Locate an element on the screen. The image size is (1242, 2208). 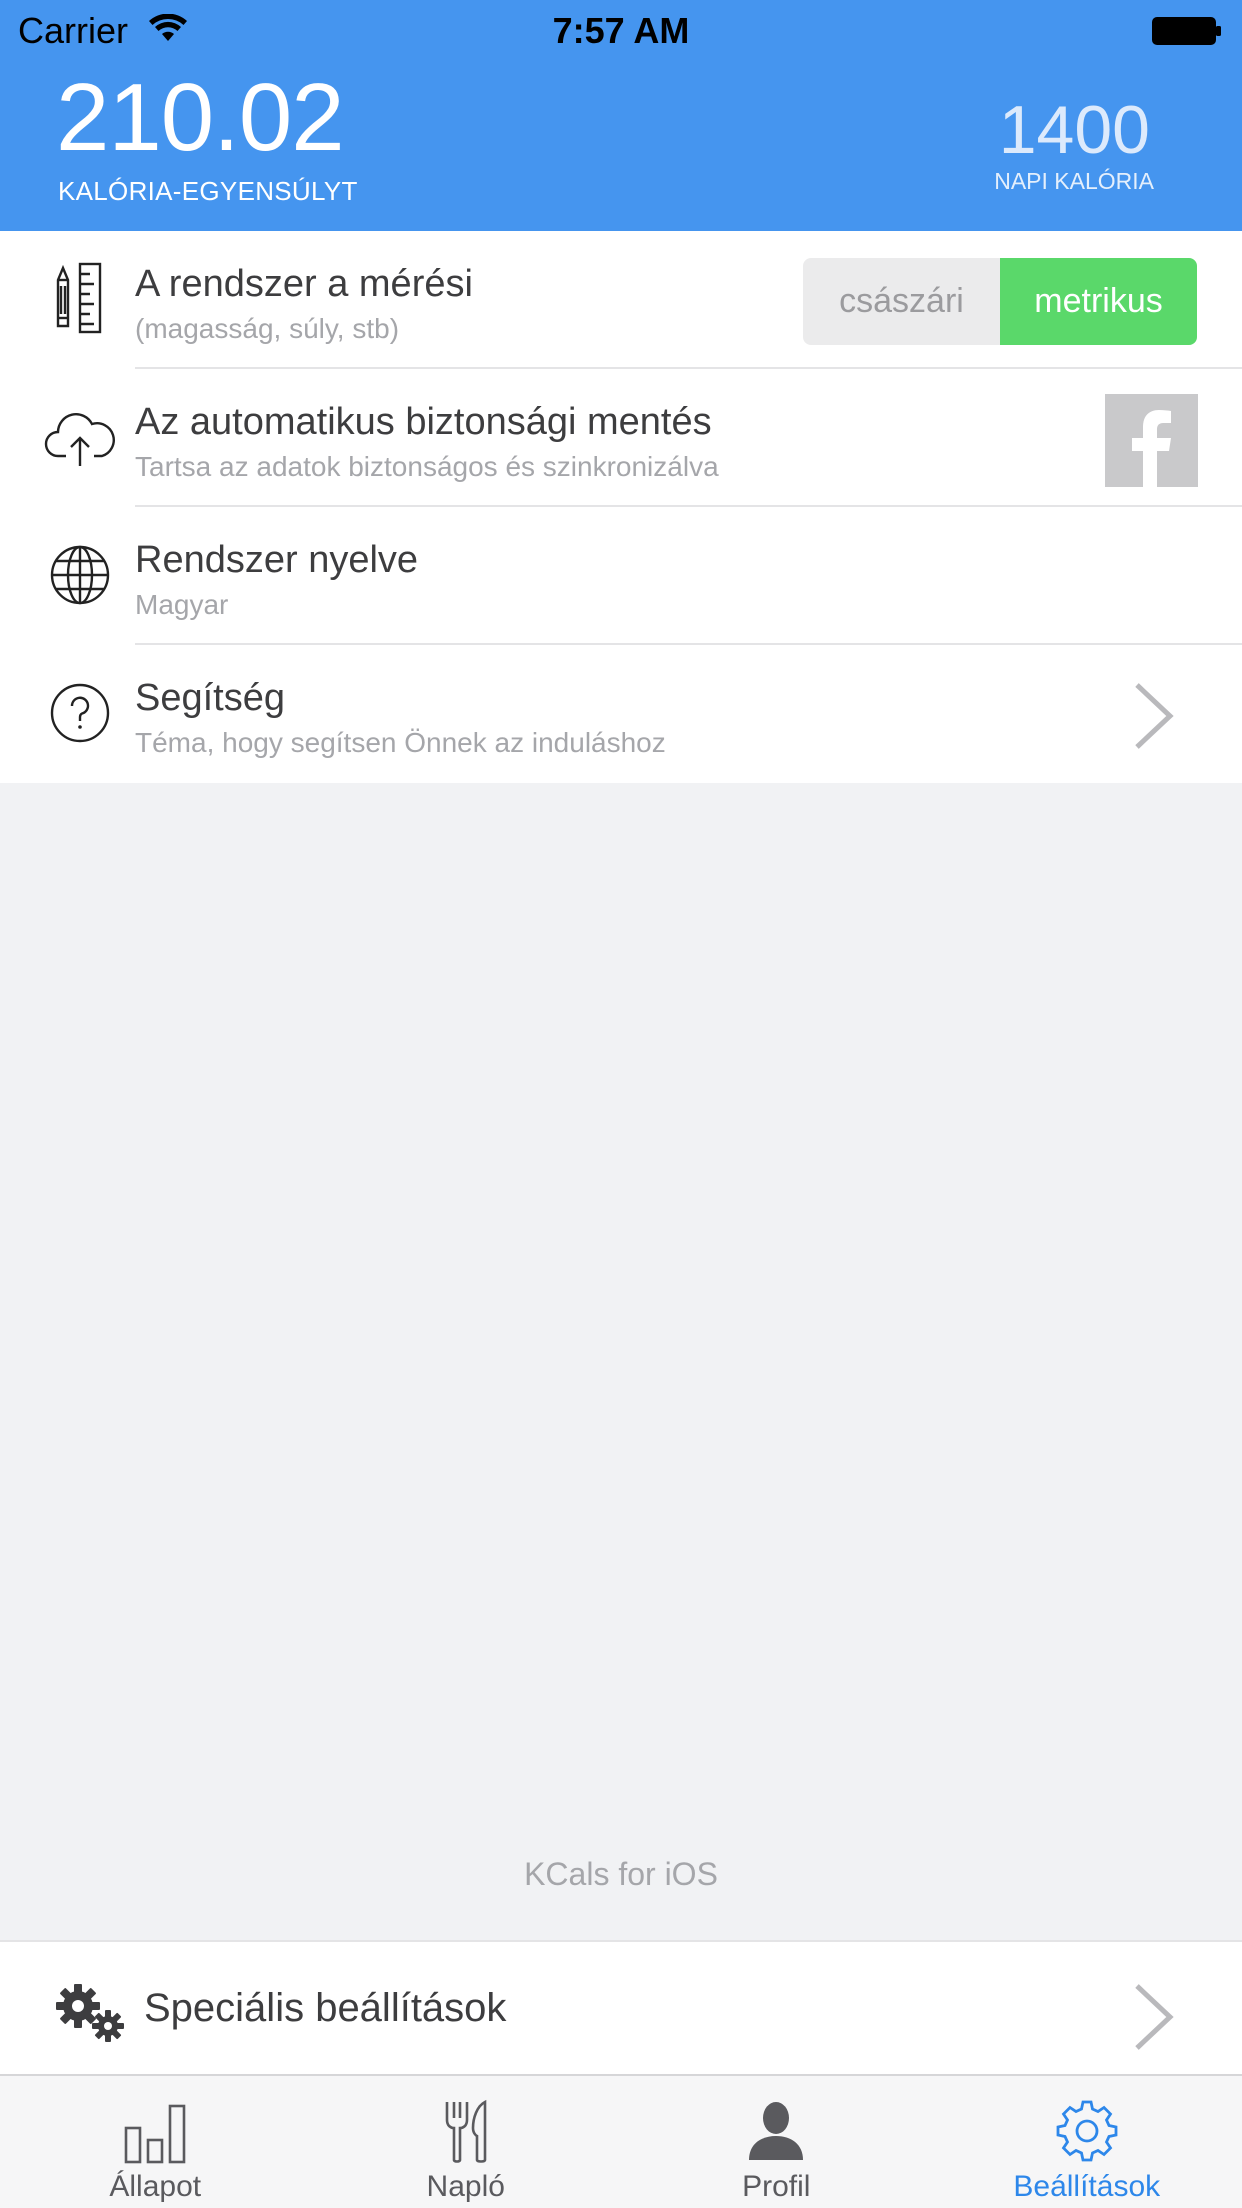
advanced-settings-row: Speciális beállítások is located at coordinates (621, 2007).